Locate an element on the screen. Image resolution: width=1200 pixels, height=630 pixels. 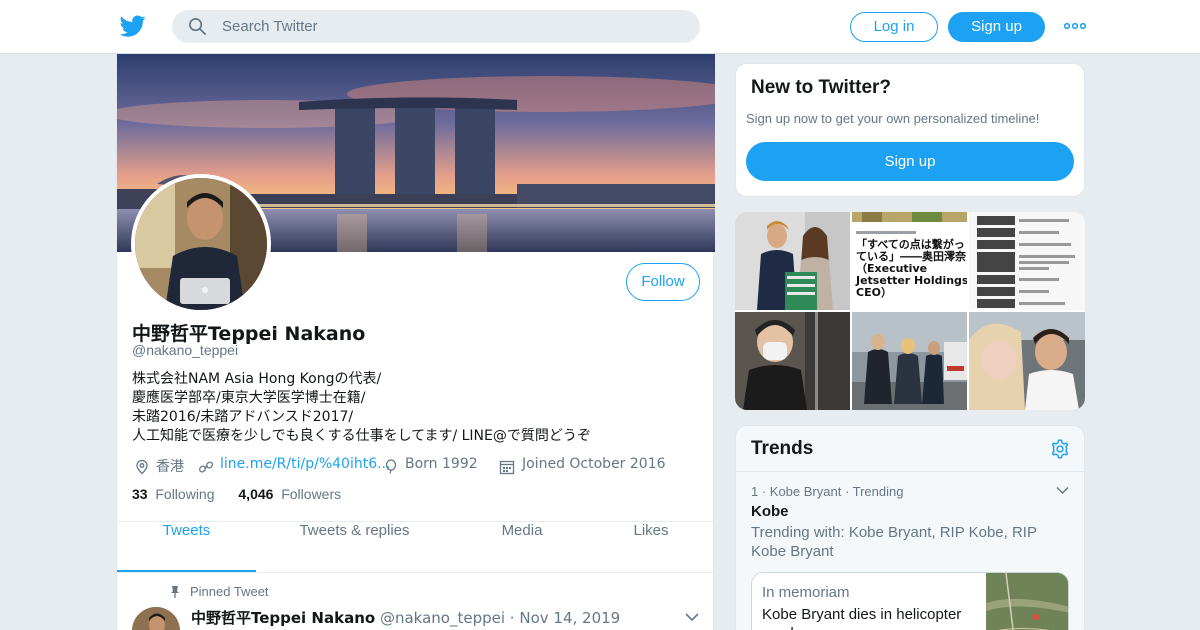
avatar-photo is located at coordinates (201, 244).